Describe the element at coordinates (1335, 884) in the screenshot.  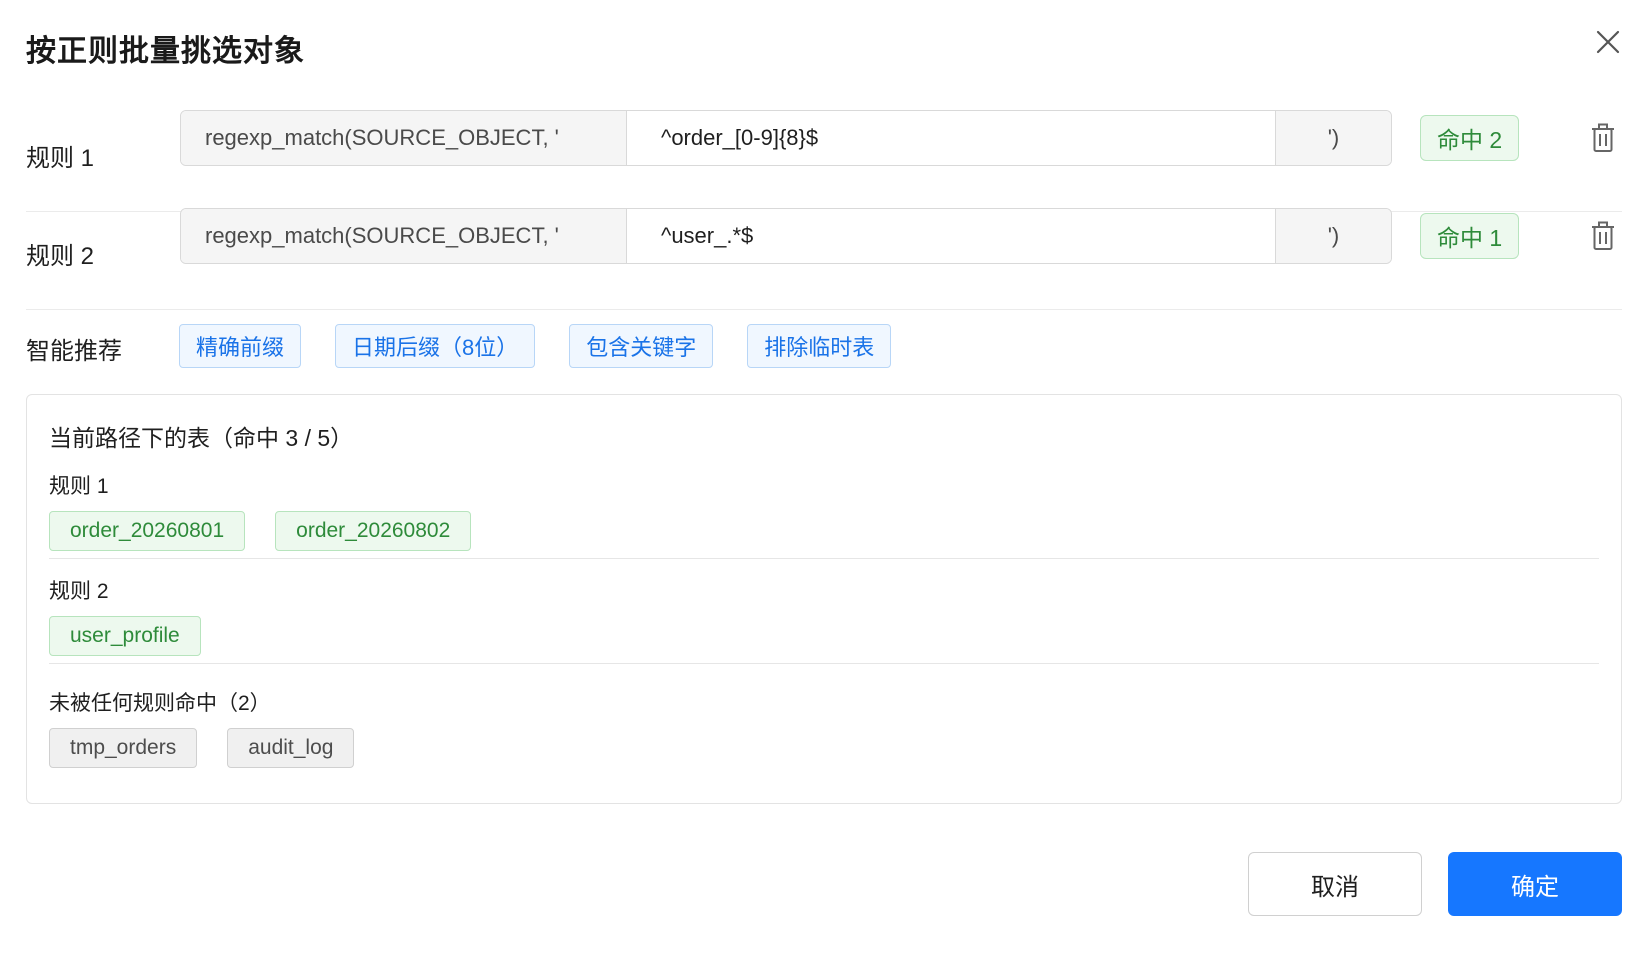
I see `cancel-button: 取消` at that location.